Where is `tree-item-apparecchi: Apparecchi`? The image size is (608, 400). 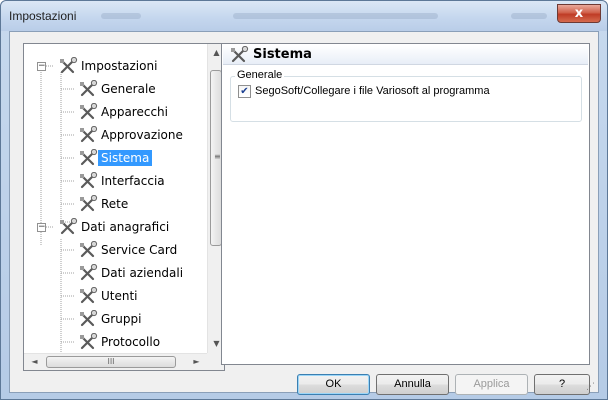 tree-item-apparecchi: Apparecchi is located at coordinates (115, 112).